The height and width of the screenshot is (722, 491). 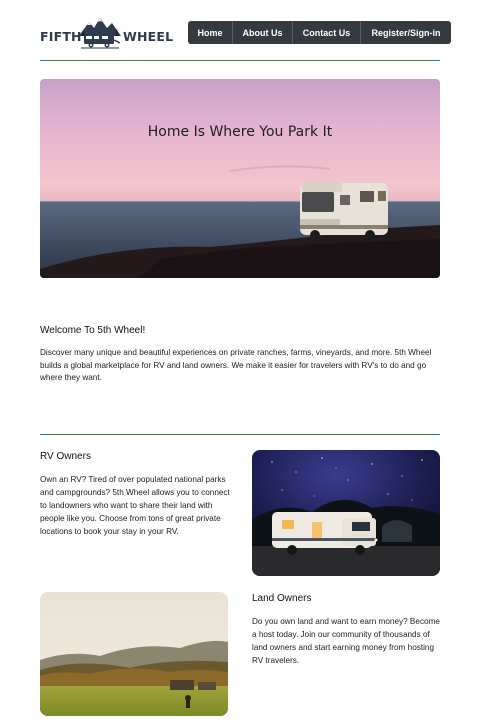 What do you see at coordinates (346, 513) in the screenshot?
I see `rv-owners-image` at bounding box center [346, 513].